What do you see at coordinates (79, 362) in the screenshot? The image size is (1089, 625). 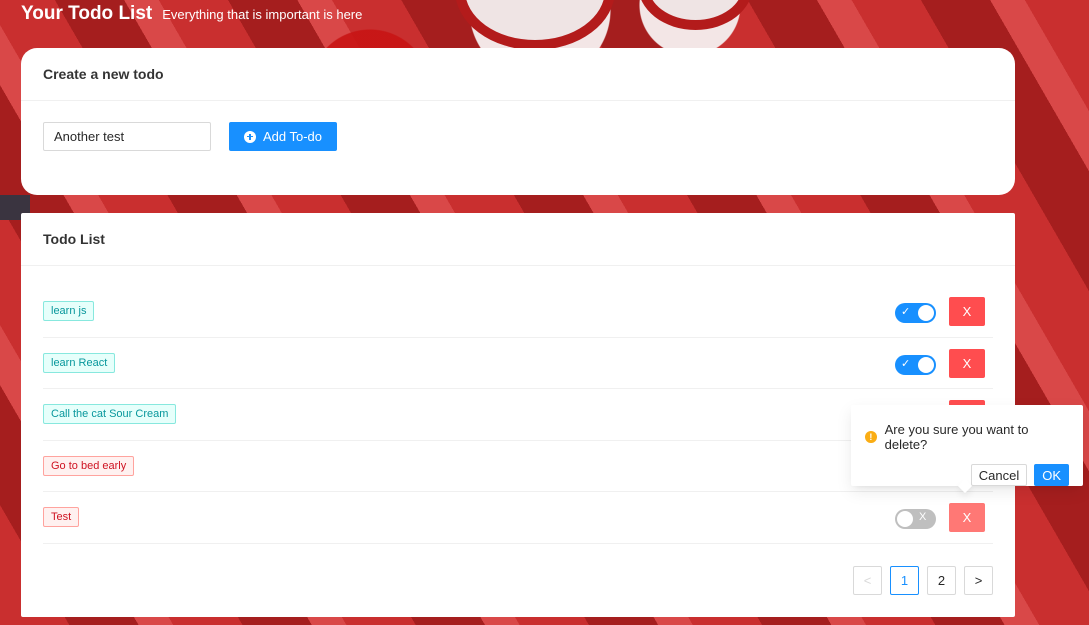 I see `todo-tag: learn React` at bounding box center [79, 362].